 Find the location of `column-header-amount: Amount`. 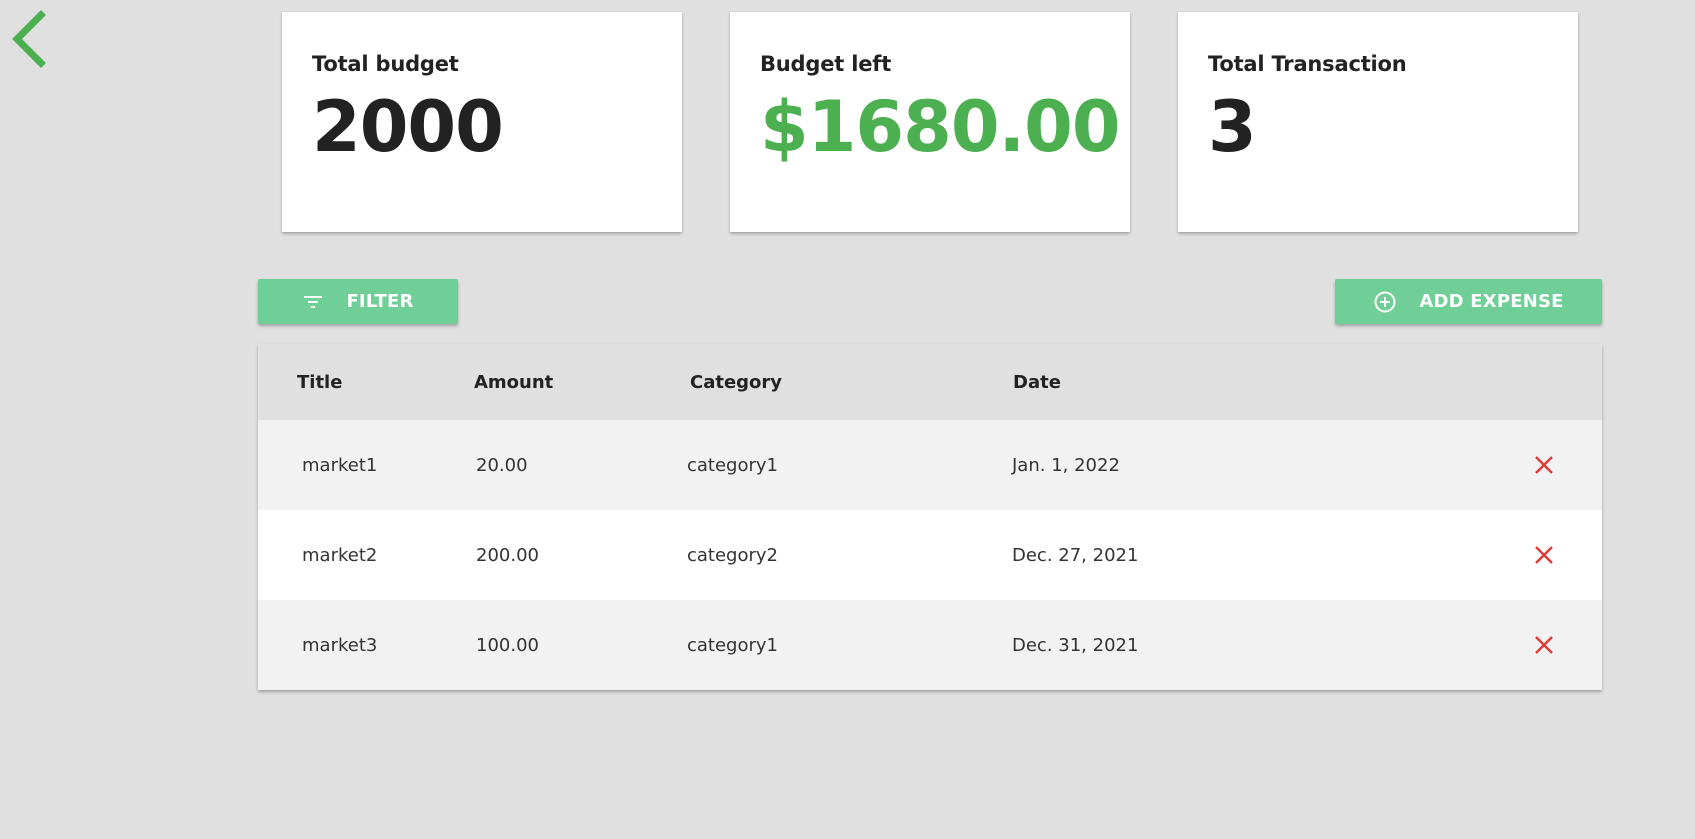

column-header-amount: Amount is located at coordinates (582, 382).